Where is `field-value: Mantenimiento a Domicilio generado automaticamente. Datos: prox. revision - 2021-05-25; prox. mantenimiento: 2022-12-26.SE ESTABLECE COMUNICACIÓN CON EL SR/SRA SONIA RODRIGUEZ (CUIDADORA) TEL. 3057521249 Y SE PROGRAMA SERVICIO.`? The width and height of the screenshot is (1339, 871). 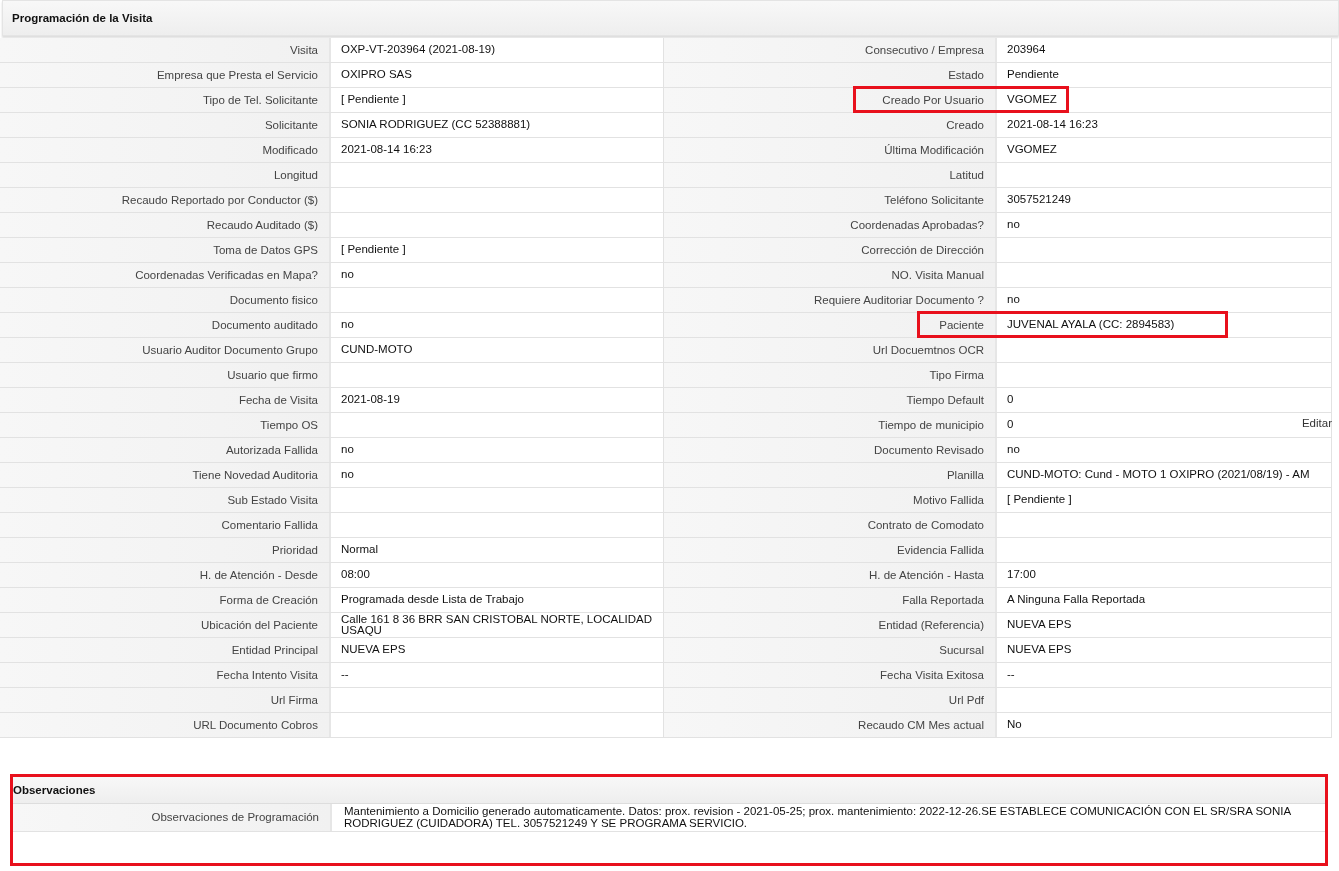
field-value: Mantenimiento a Domicilio generado automaticamente. Datos: prox. revision - 2021-05-25; prox. mantenimiento: 2022-12-26.SE ESTABLECE COMUNICACIÓN CON EL SR/SRA SONIA RODRIGUEZ (CUIDADORA) TEL. 3057521249 Y SE PROGRAMA SERVICIO. is located at coordinates (817, 817).